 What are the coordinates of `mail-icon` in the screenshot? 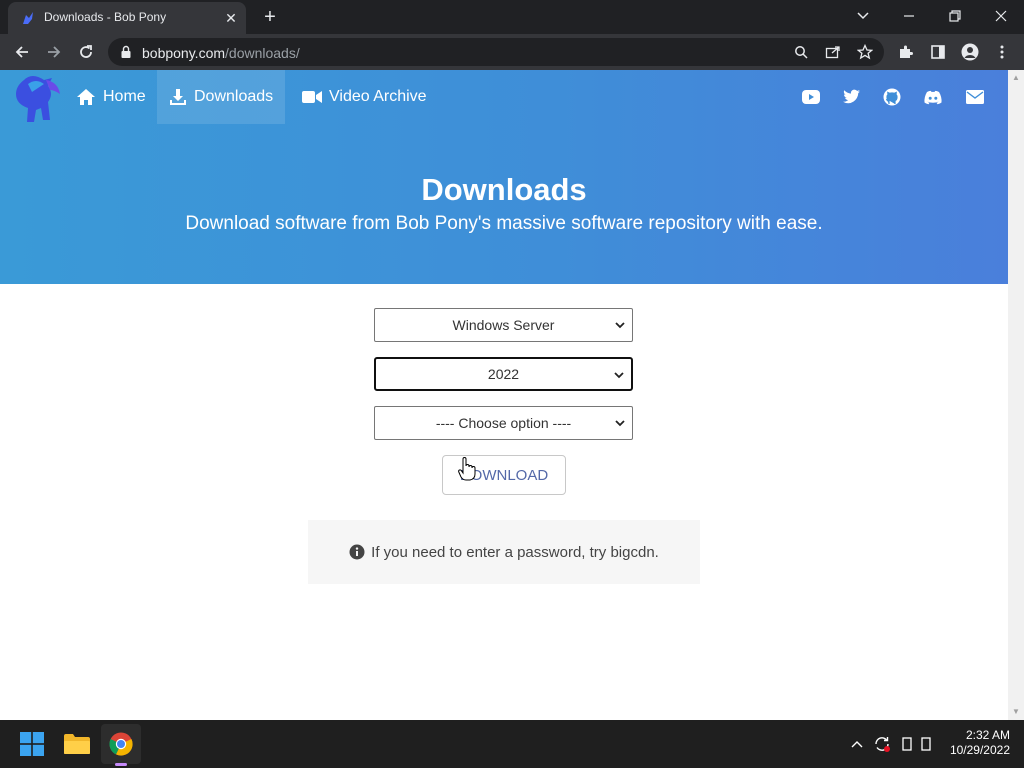 It's located at (975, 97).